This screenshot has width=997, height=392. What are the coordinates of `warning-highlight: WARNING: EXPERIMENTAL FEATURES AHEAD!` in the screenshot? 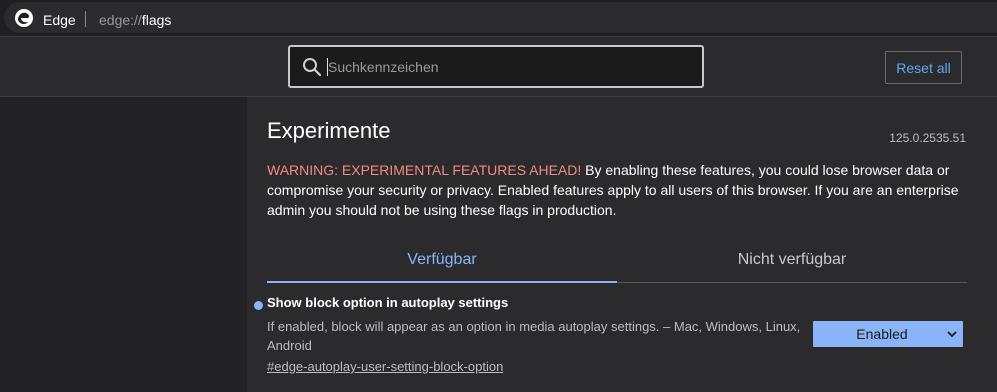 It's located at (424, 170).